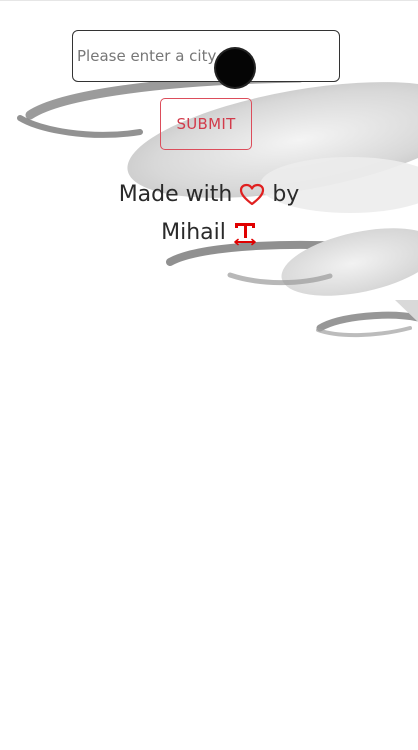  Describe the element at coordinates (206, 56) in the screenshot. I see `city-search-input` at that location.